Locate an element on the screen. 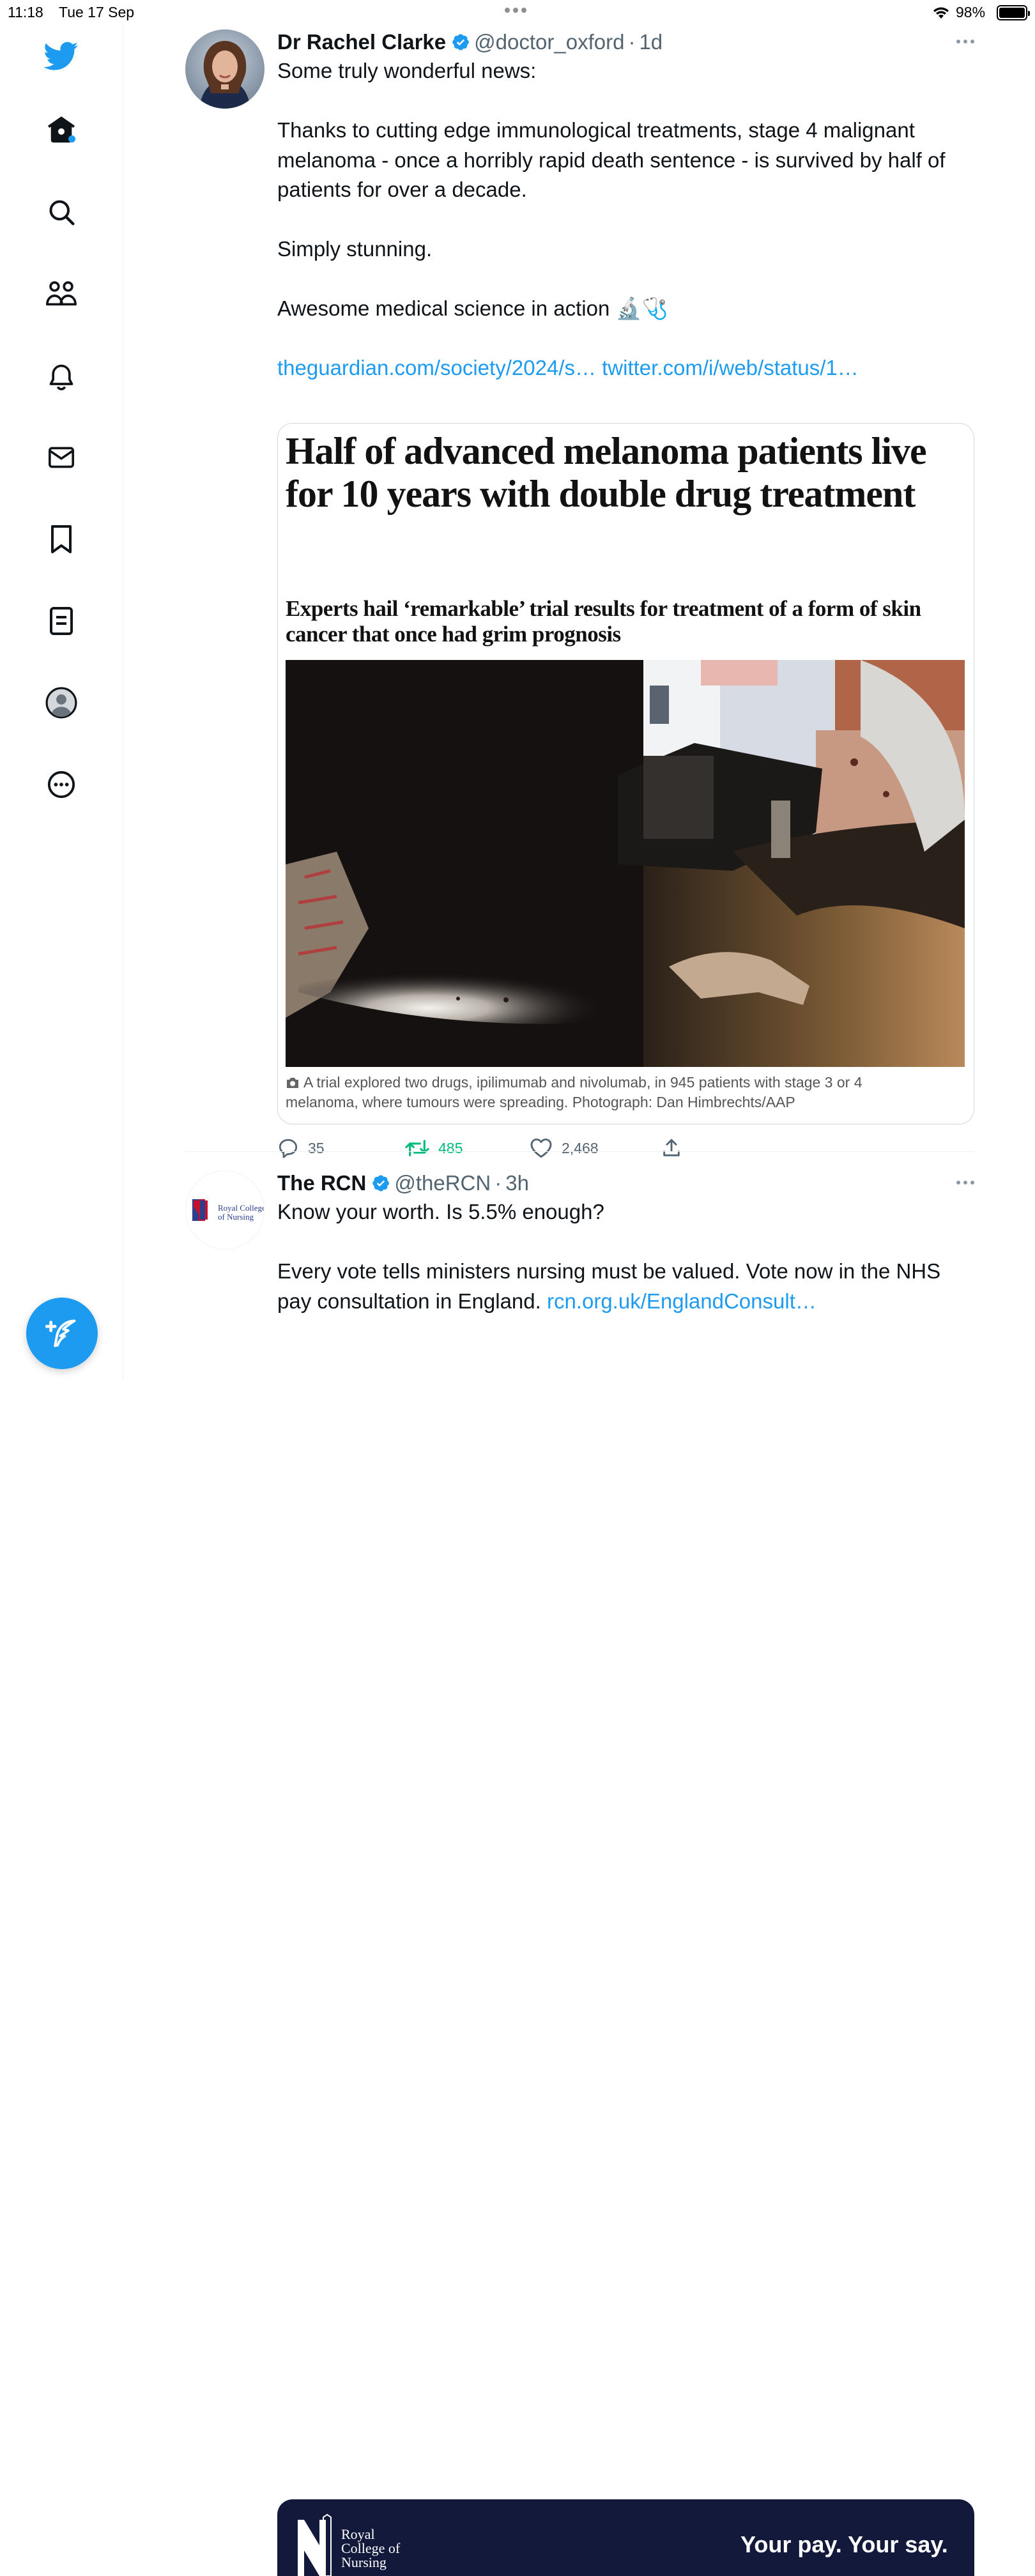  messages-envelope-icon is located at coordinates (61, 457).